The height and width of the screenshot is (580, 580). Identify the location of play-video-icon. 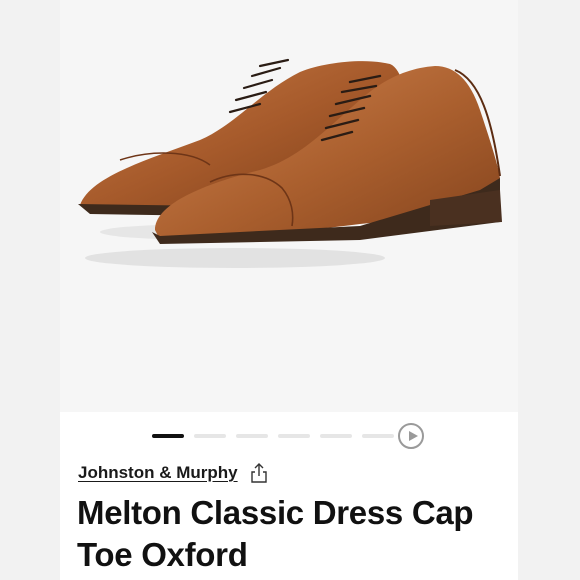
(411, 436).